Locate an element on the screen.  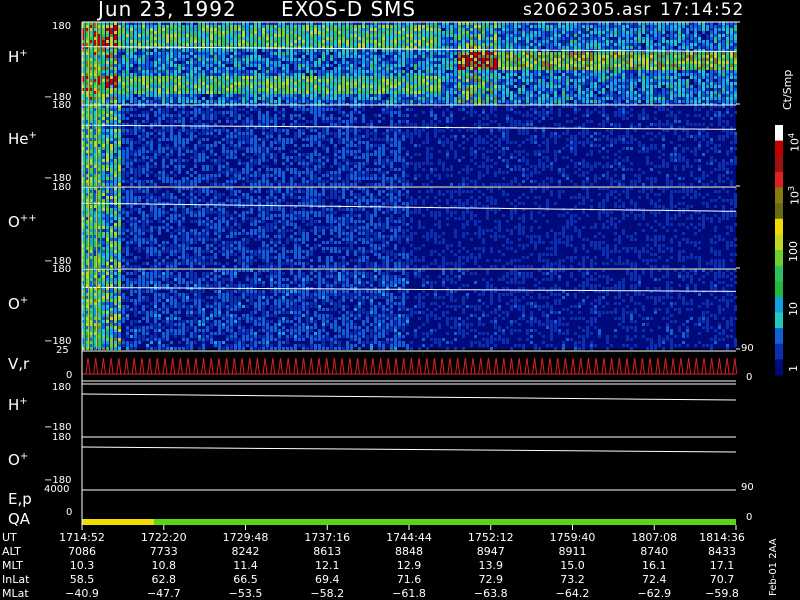
table-cell: −47.7 is located at coordinates (163, 593).